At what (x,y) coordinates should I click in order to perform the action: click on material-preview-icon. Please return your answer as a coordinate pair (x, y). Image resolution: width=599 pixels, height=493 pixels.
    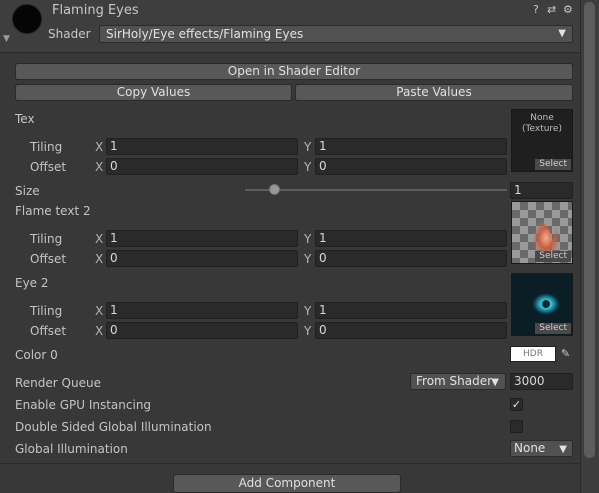
    Looking at the image, I should click on (27, 19).